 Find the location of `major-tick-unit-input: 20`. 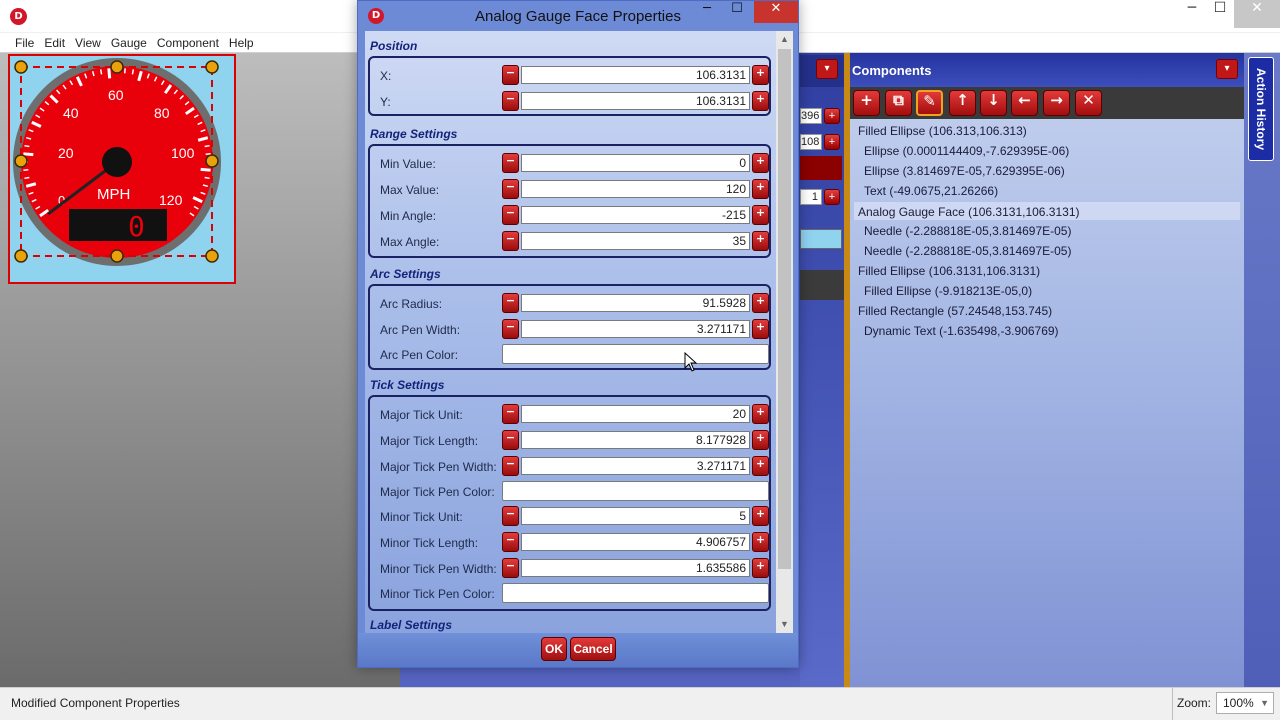

major-tick-unit-input: 20 is located at coordinates (635, 414).